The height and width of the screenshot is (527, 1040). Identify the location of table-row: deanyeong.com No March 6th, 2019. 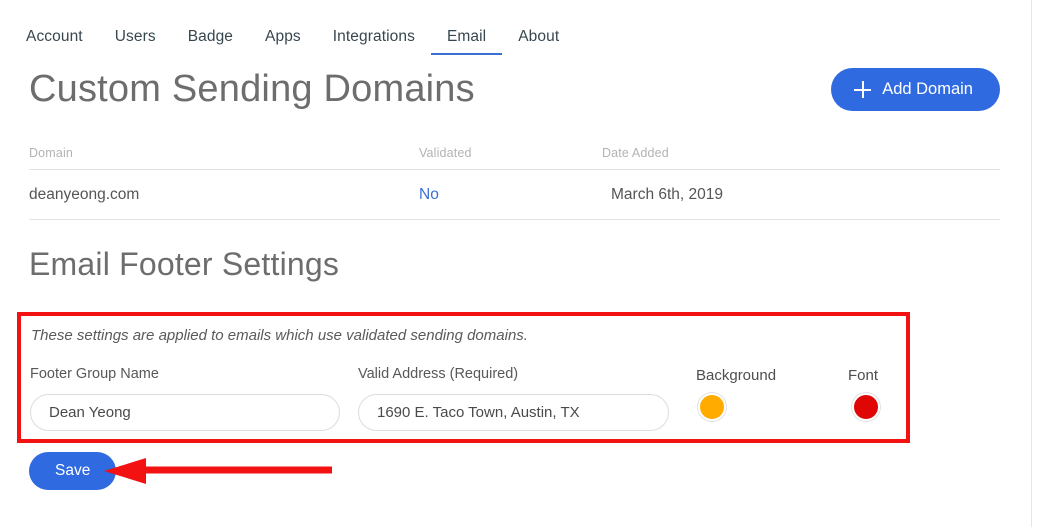
(514, 195).